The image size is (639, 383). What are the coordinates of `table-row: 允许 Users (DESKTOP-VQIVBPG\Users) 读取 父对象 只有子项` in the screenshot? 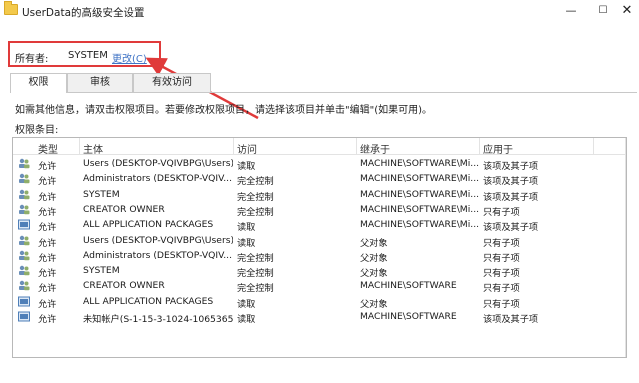 It's located at (319, 241).